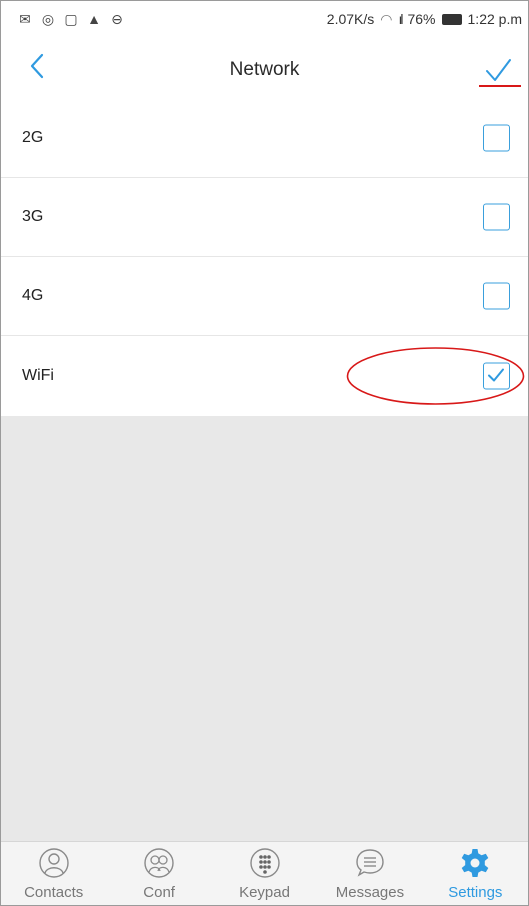  What do you see at coordinates (494, 19) in the screenshot?
I see `clock-time: 1:22 p.m` at bounding box center [494, 19].